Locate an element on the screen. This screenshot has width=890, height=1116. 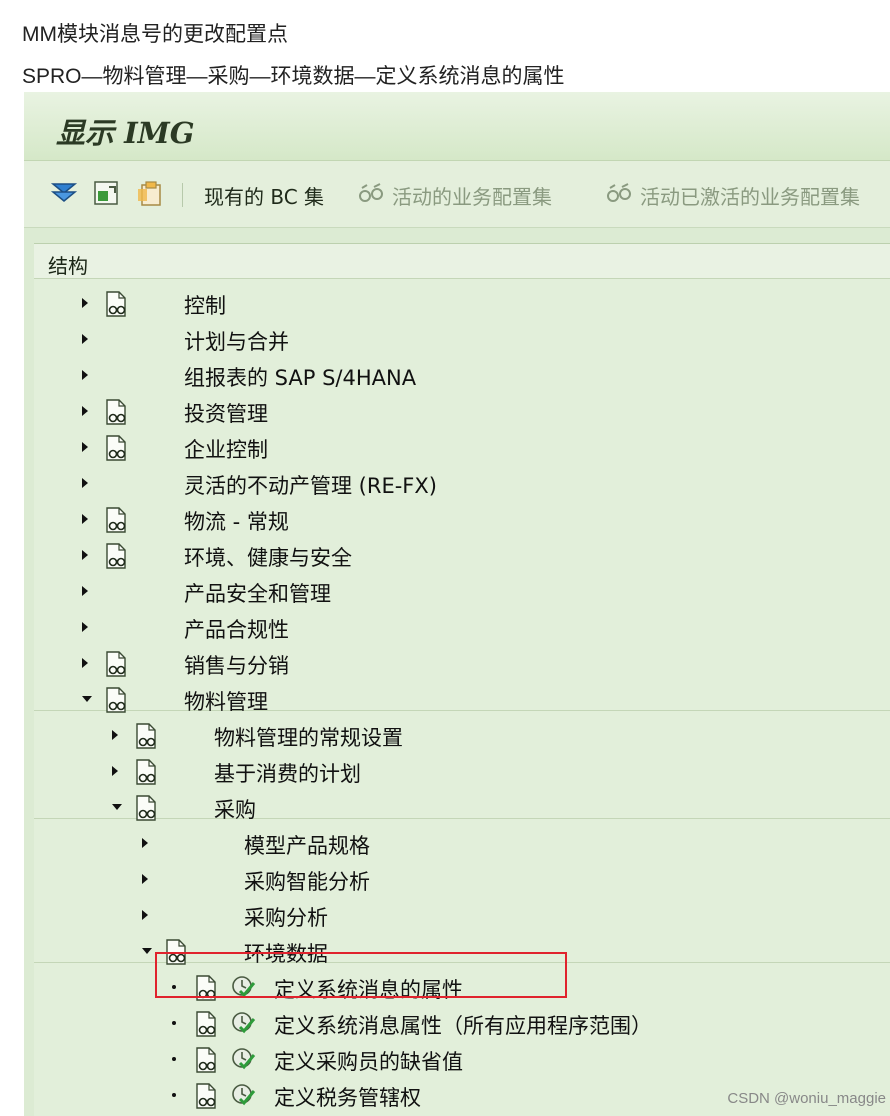
tree-node-label: 采购分析 is located at coordinates (286, 917).